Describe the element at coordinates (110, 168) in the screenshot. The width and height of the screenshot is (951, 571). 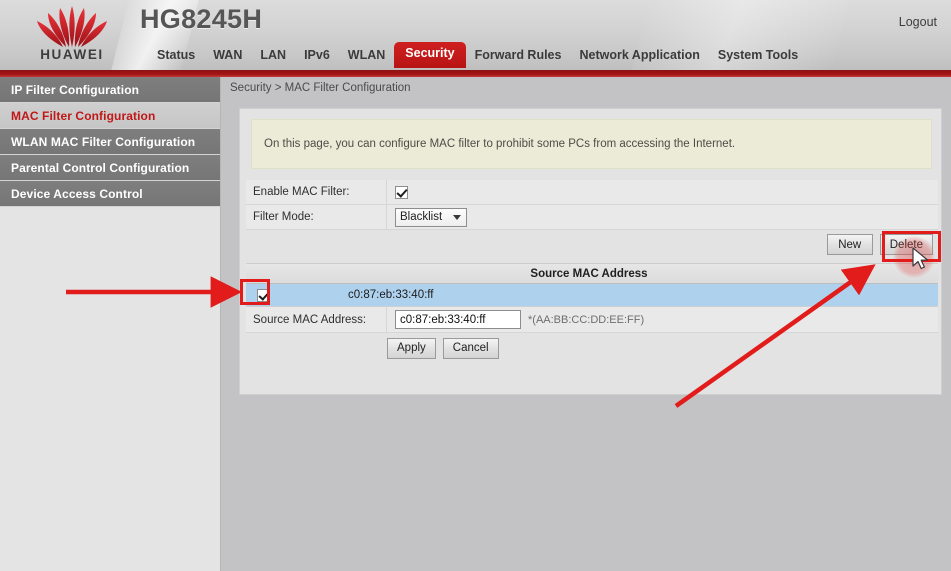
I see `sidebar-item-parental-control-configuration: Parental Control Configuration` at that location.